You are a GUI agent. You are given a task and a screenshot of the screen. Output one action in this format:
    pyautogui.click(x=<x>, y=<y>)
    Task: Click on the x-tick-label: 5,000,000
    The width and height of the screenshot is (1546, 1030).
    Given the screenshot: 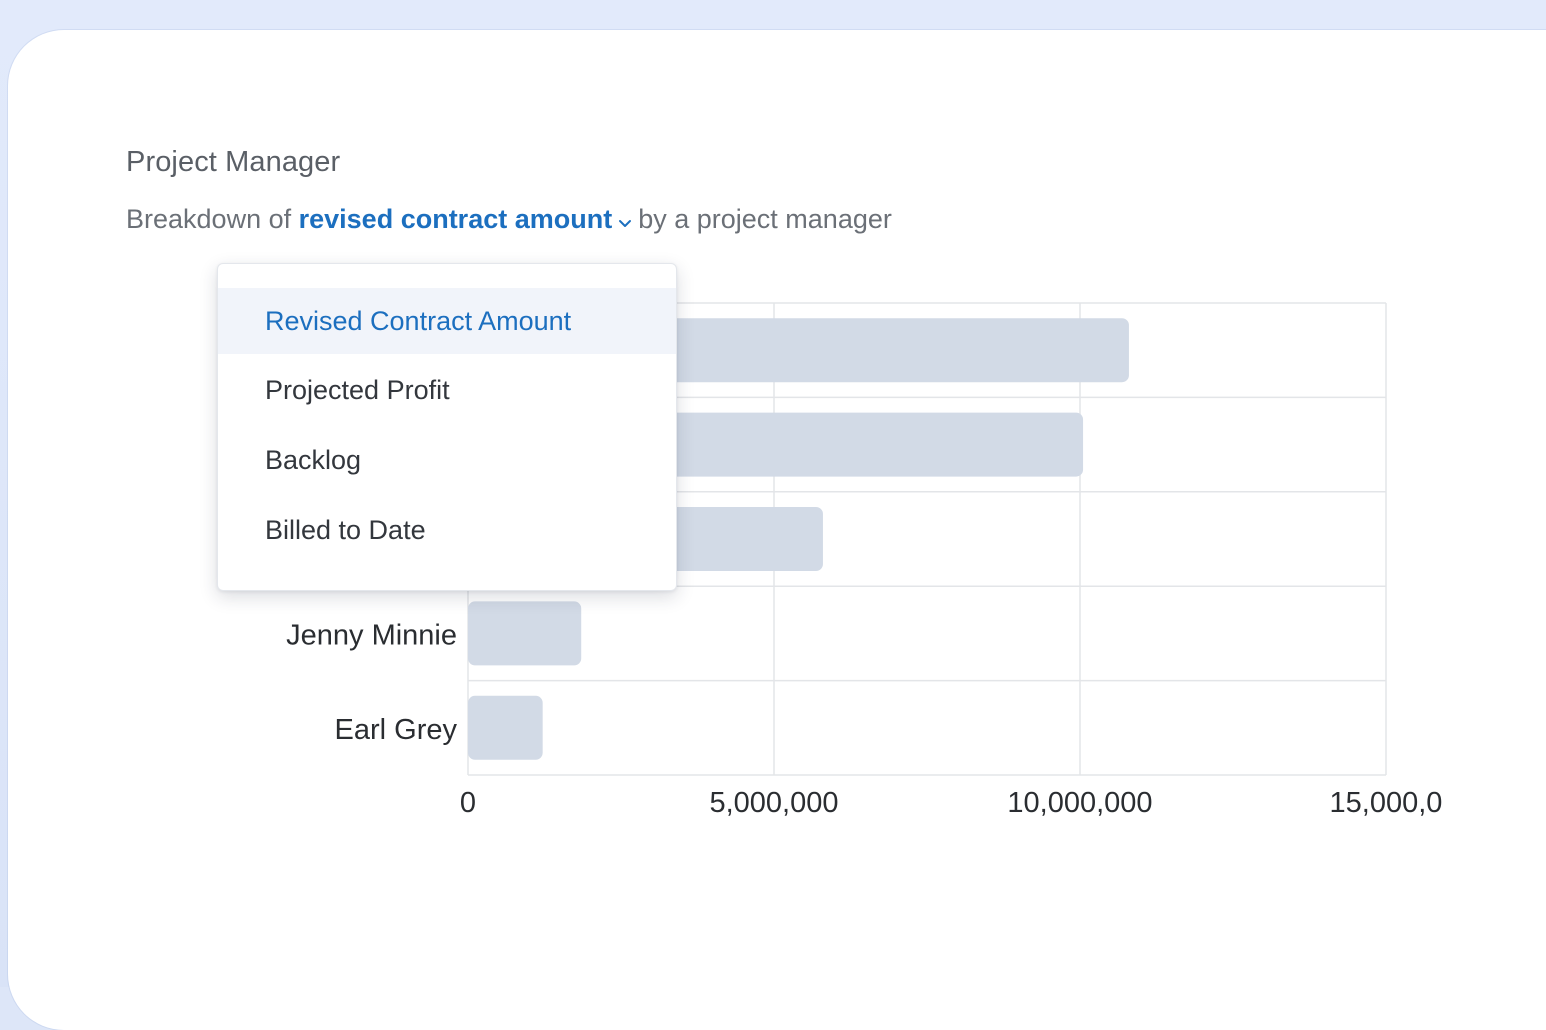 What is the action you would take?
    pyautogui.click(x=773, y=803)
    